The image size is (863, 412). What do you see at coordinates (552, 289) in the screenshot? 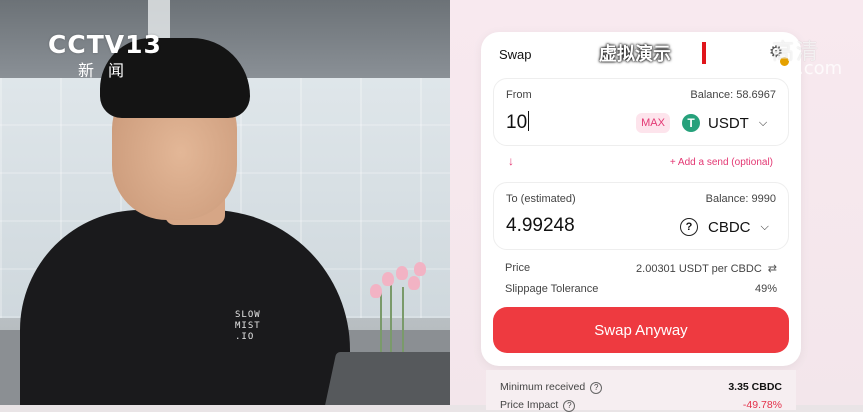
I see `slippage-label: Slippage Tolerance` at bounding box center [552, 289].